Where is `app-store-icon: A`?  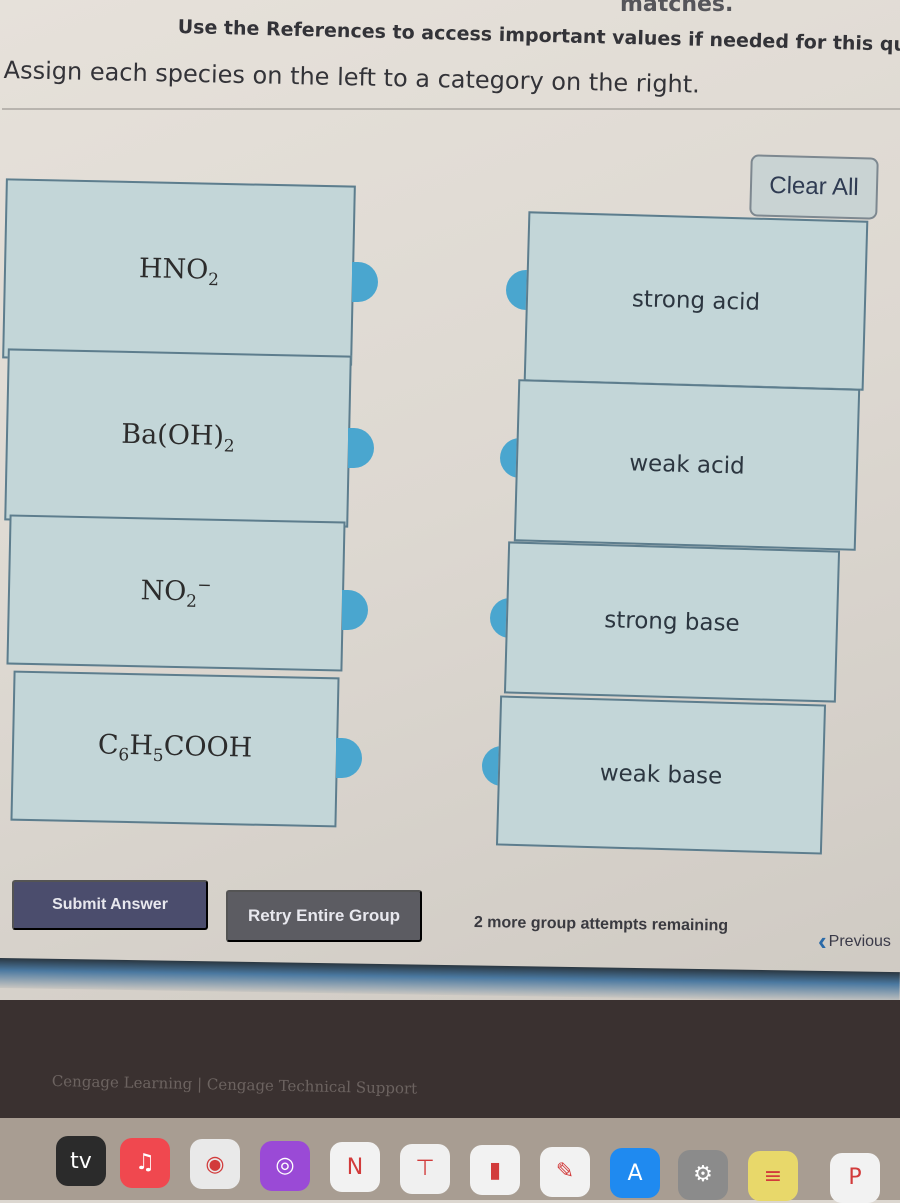
app-store-icon: A is located at coordinates (635, 1173).